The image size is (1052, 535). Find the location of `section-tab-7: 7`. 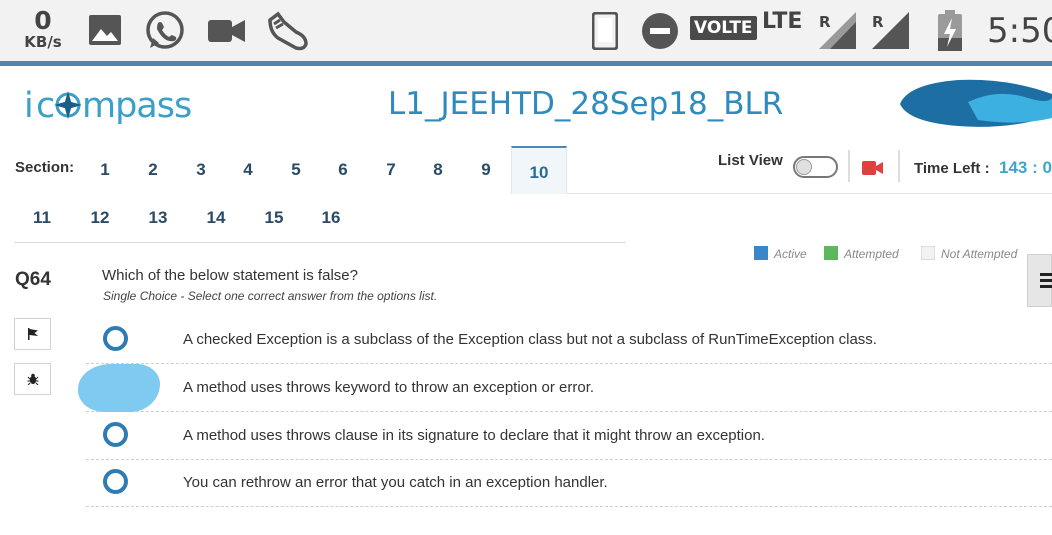

section-tab-7: 7 is located at coordinates (391, 170).